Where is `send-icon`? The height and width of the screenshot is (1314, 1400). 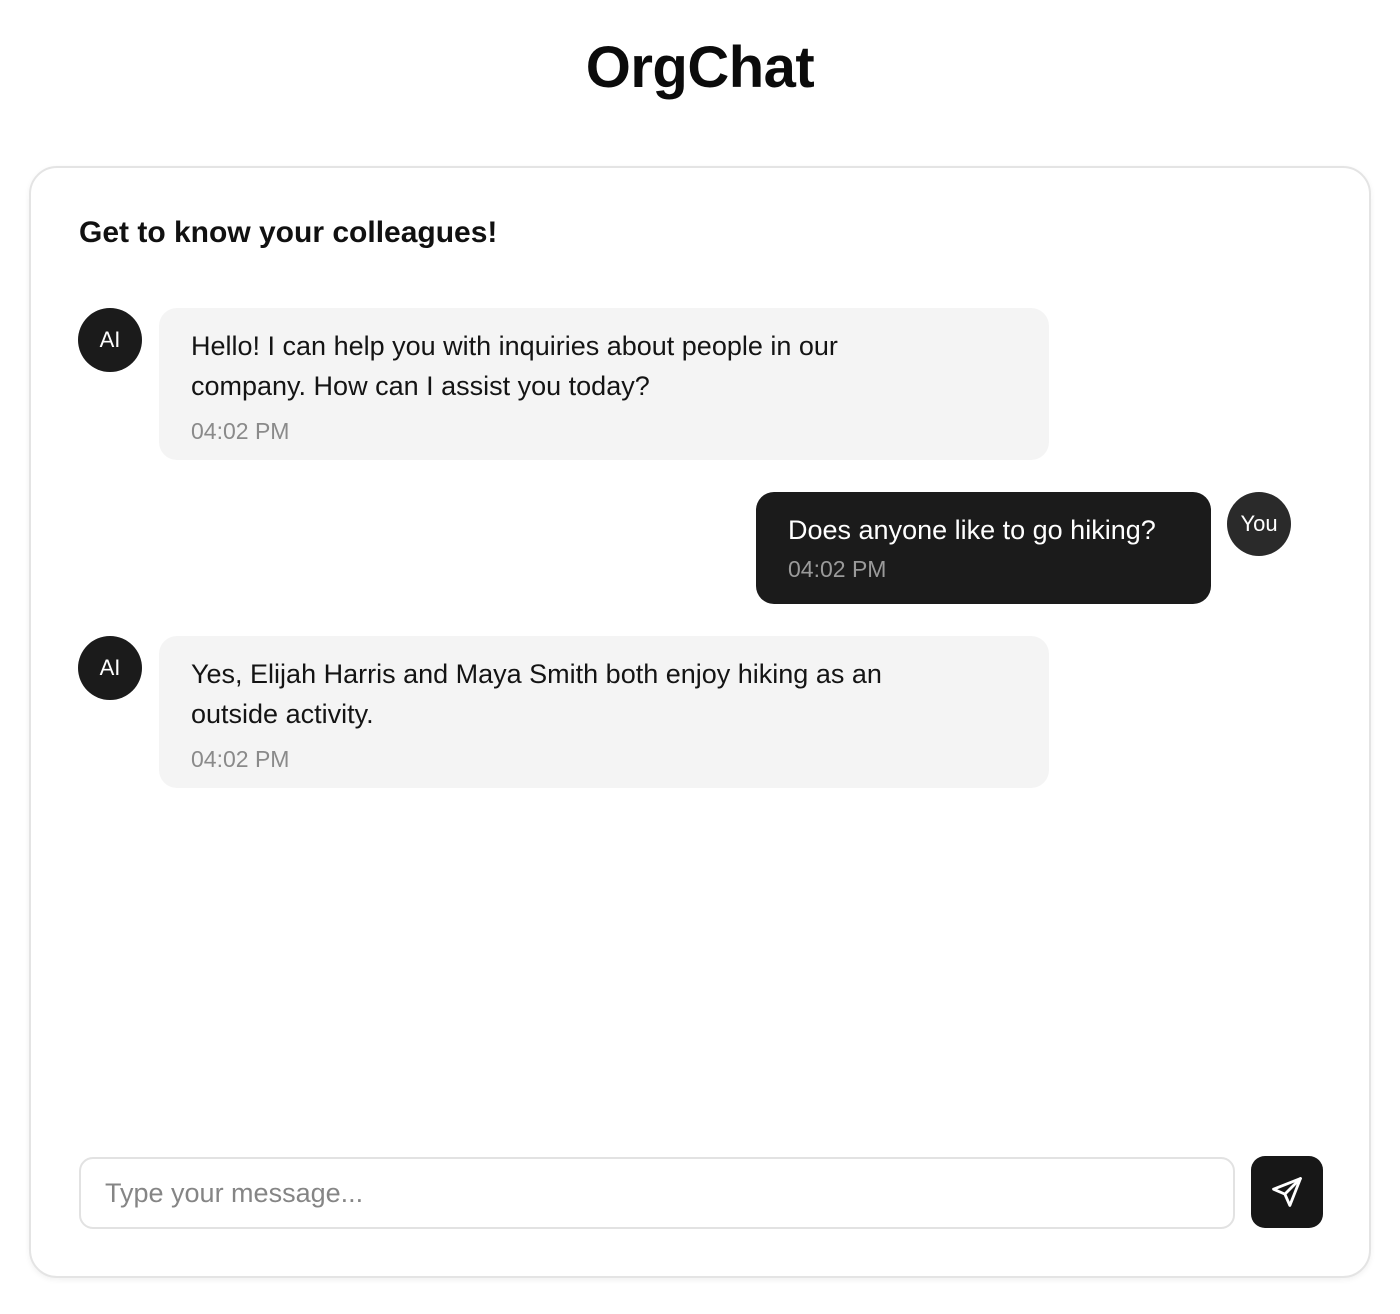 send-icon is located at coordinates (1287, 1192).